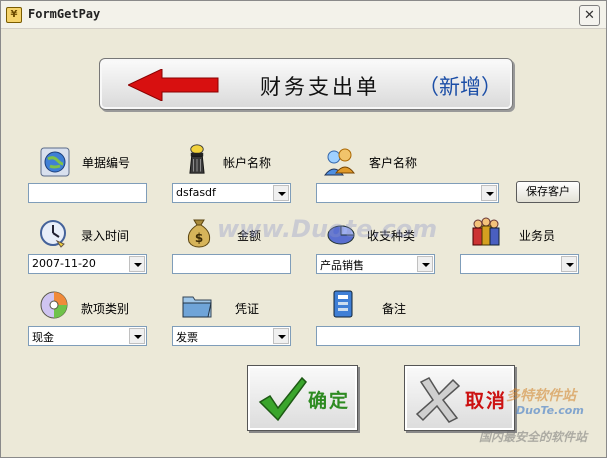  I want to click on bill-no-textbox, so click(87, 193).